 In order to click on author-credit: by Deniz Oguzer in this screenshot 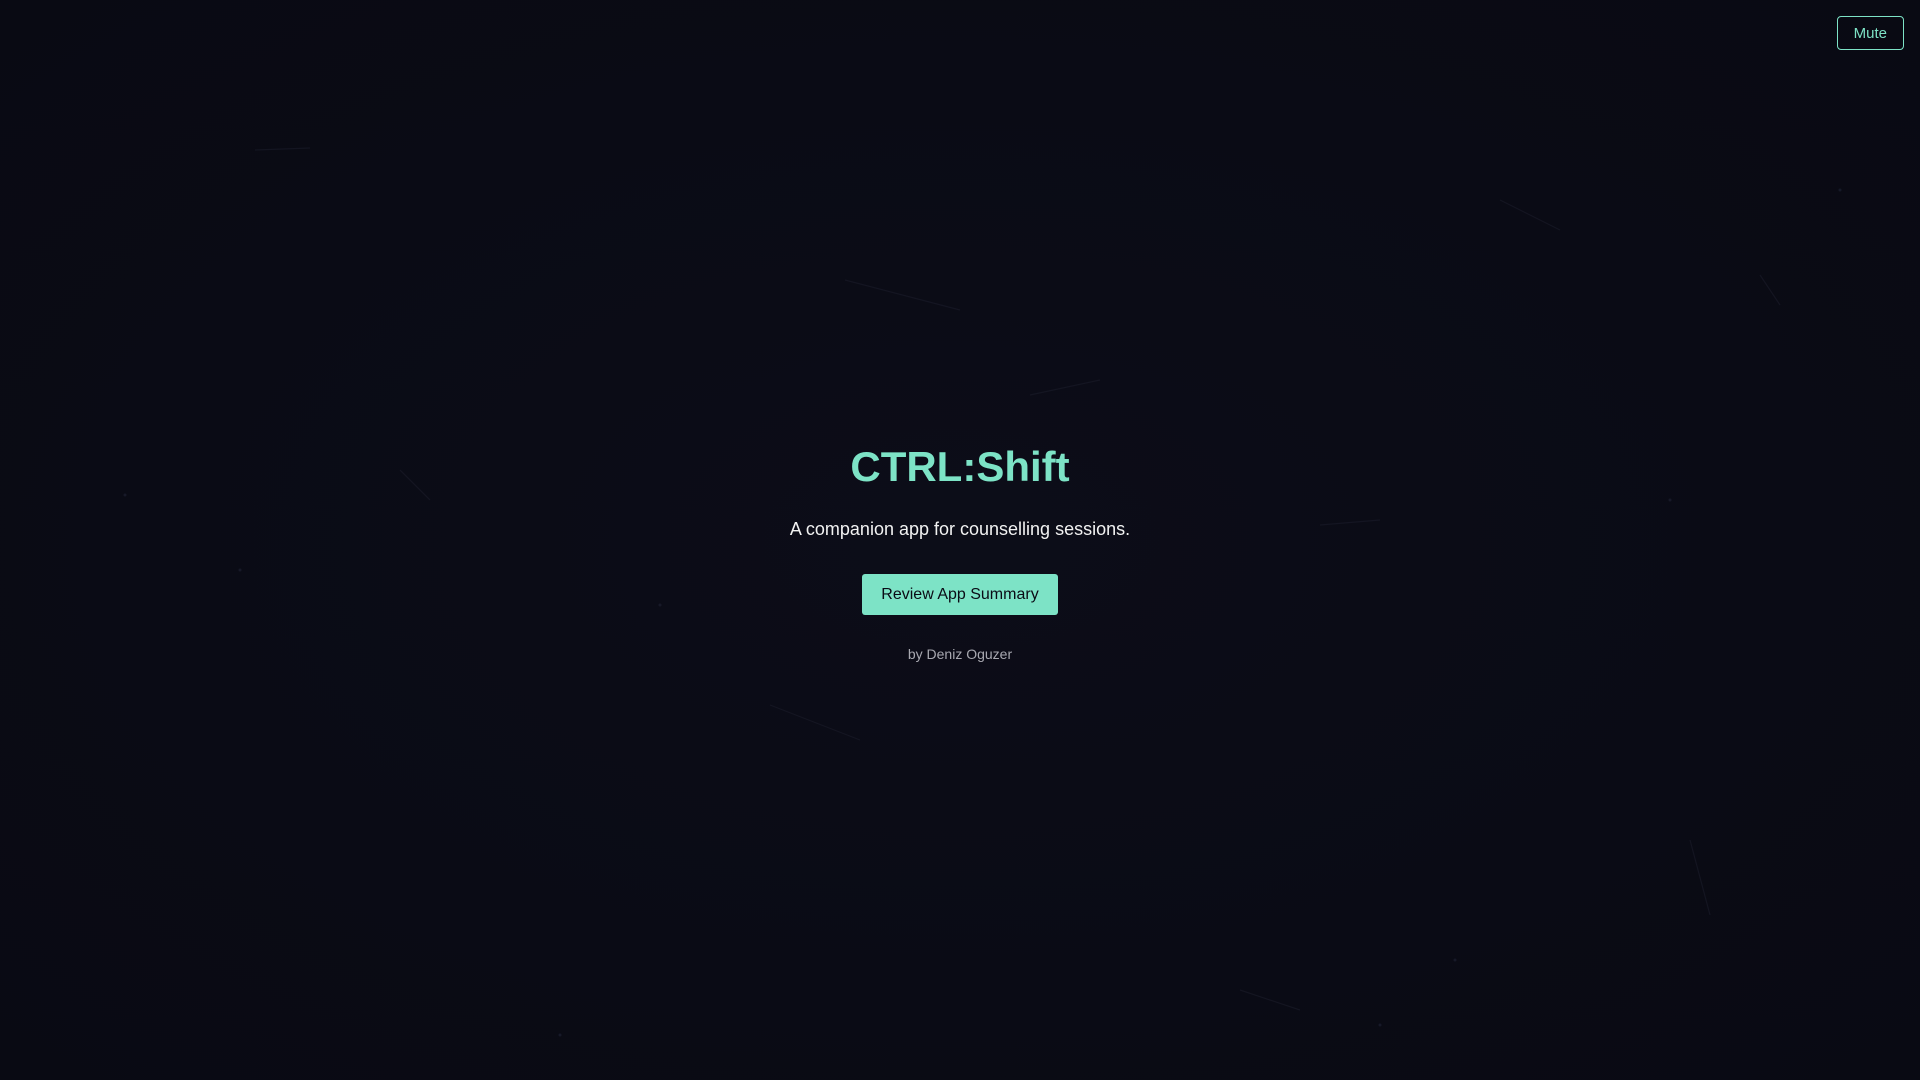, I will do `click(960, 654)`.